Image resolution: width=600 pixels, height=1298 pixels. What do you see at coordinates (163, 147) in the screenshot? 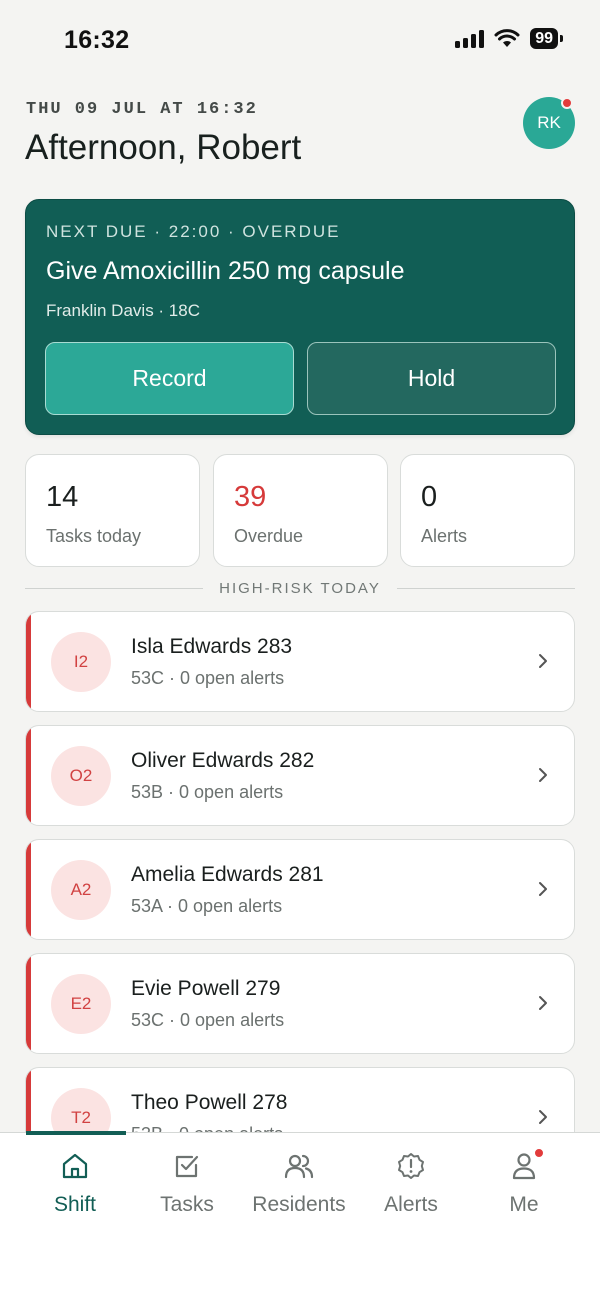
I see `greeting-title: Afternoon, Robert` at bounding box center [163, 147].